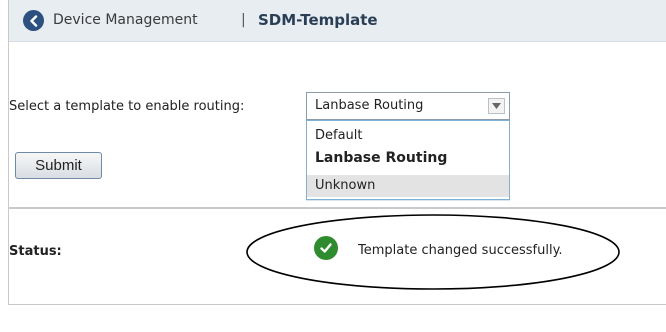 Image resolution: width=666 pixels, height=332 pixels. I want to click on dropdown-option-lanbase-routing: Lanbase Routing, so click(408, 158).